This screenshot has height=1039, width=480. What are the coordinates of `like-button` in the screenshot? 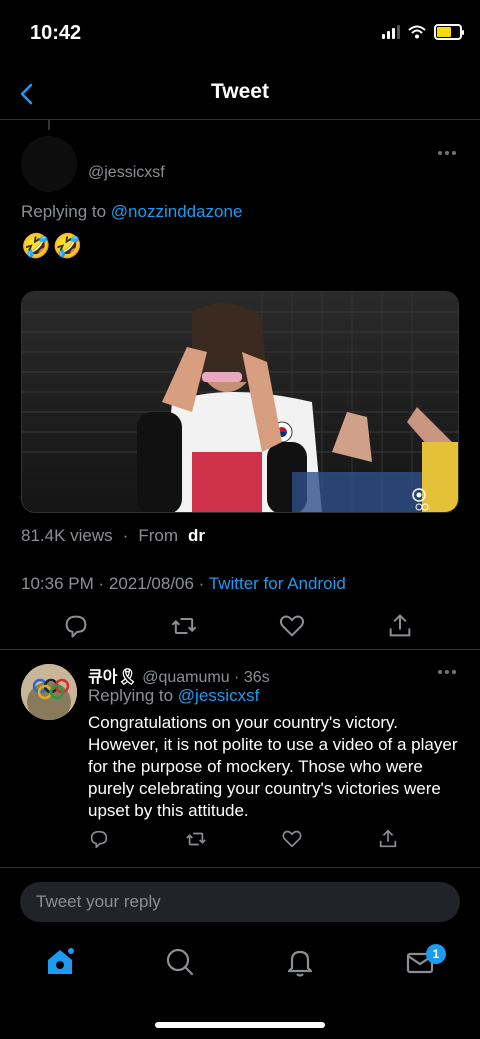 It's located at (292, 626).